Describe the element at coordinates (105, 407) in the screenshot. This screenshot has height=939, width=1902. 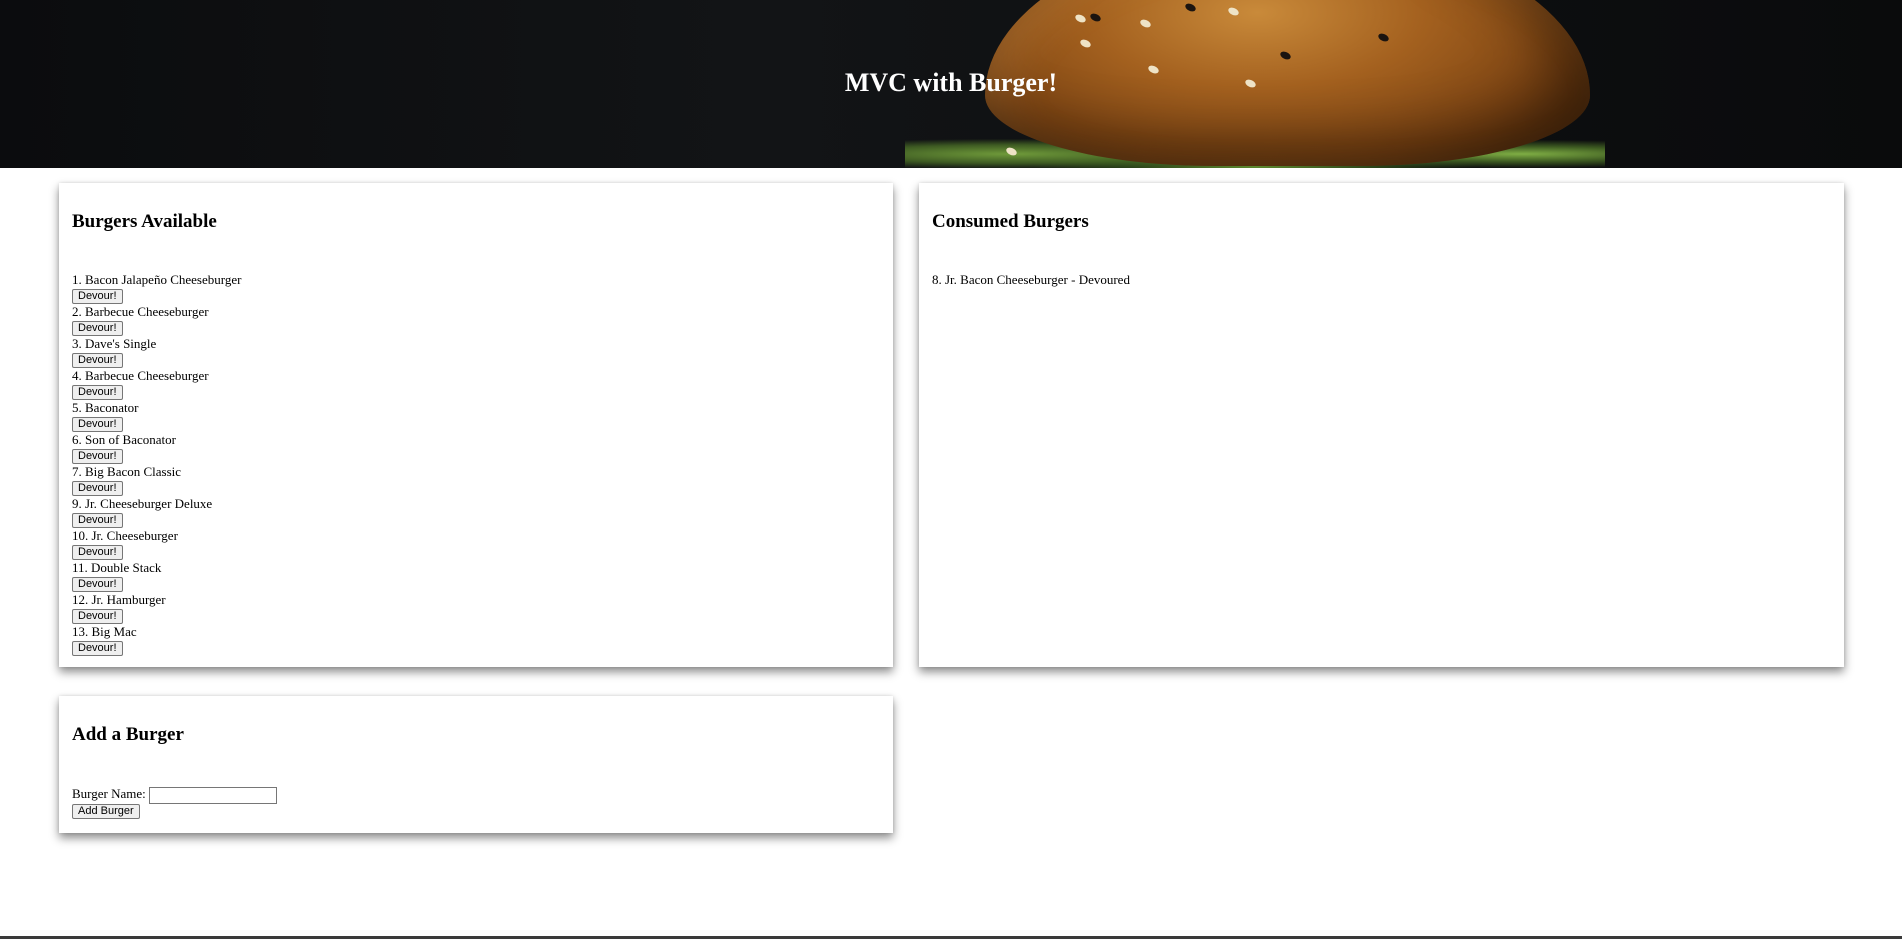
I see `burger-name: 5. Baconator` at that location.